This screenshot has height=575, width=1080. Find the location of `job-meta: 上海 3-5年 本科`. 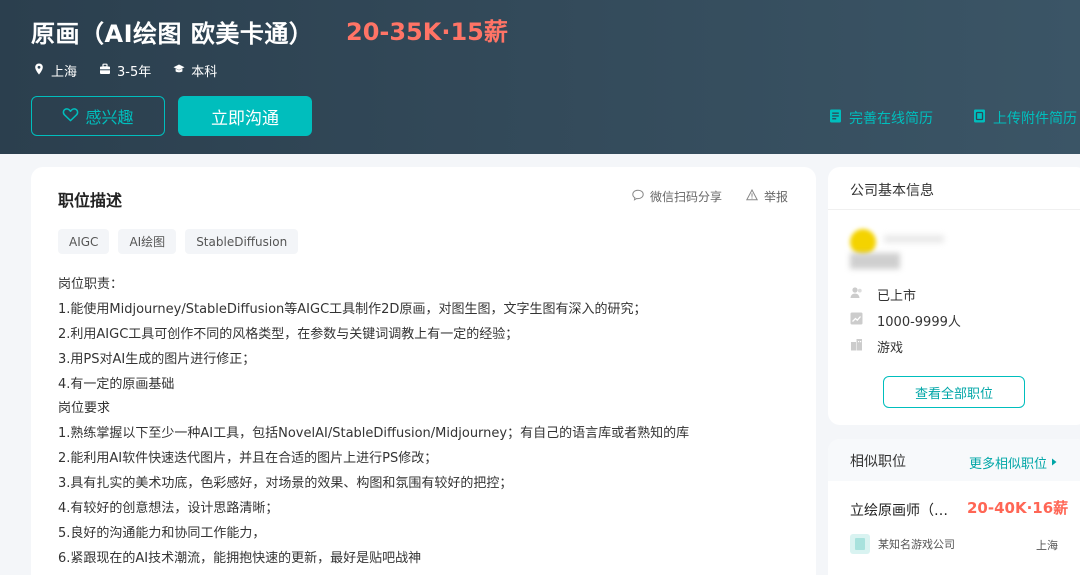

job-meta: 上海 3-5年 本科 is located at coordinates (125, 70).